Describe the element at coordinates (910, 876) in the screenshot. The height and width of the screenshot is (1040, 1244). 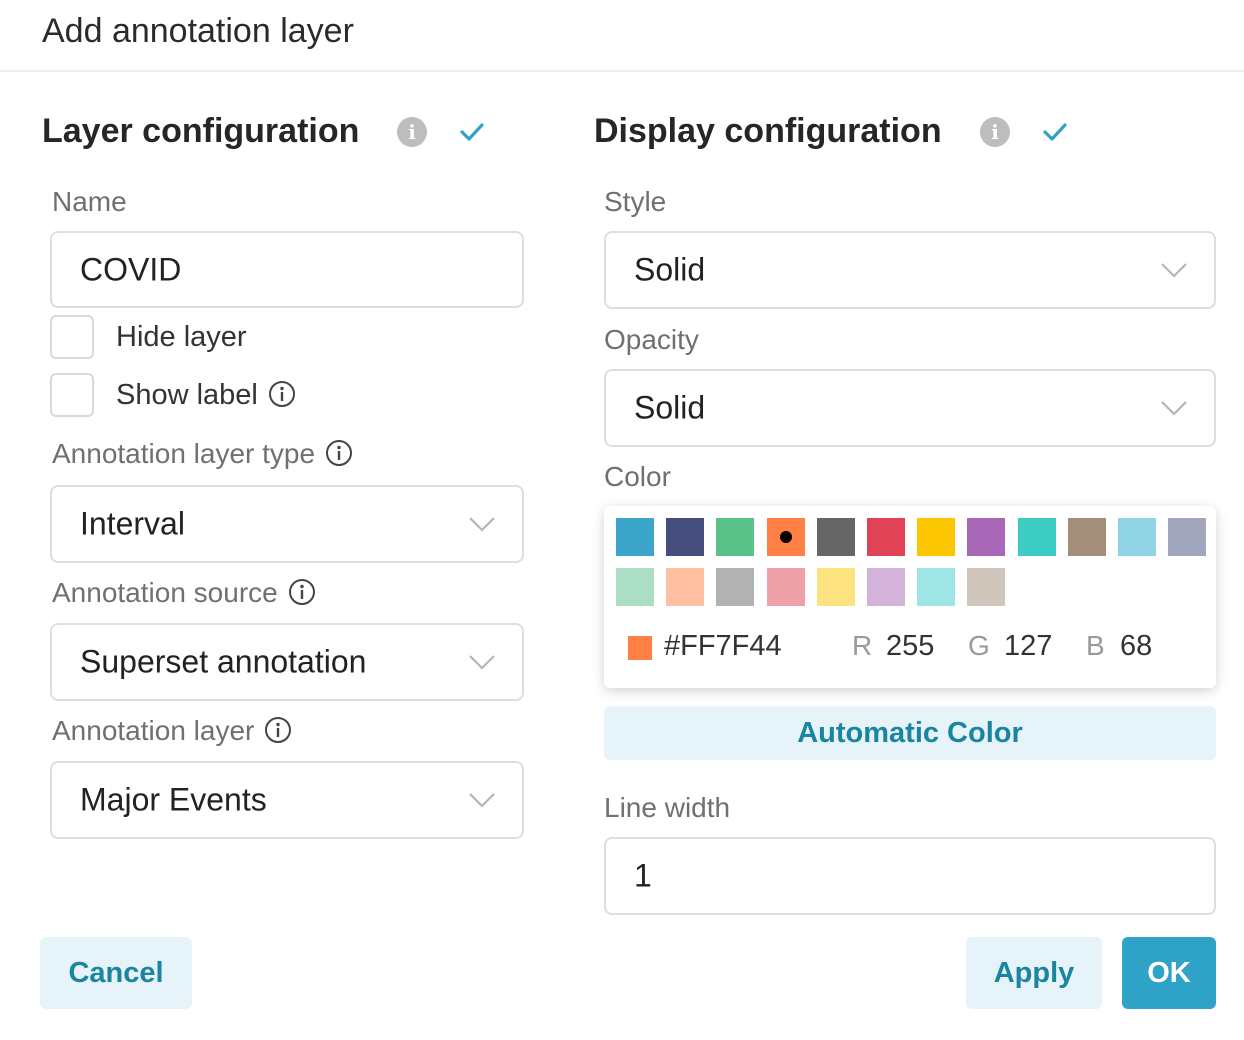
I see `line-width-input: 1` at that location.